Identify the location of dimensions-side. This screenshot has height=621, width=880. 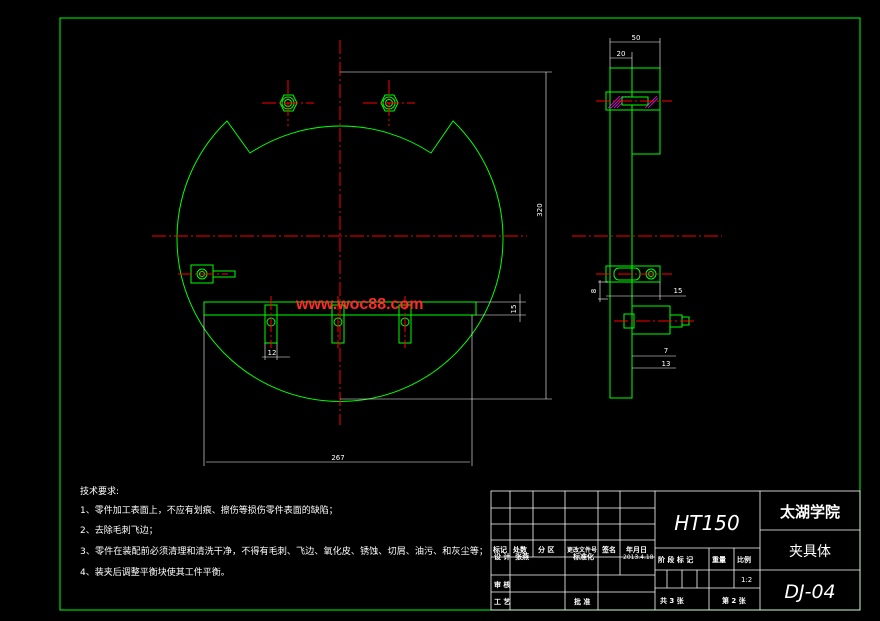
(642, 203).